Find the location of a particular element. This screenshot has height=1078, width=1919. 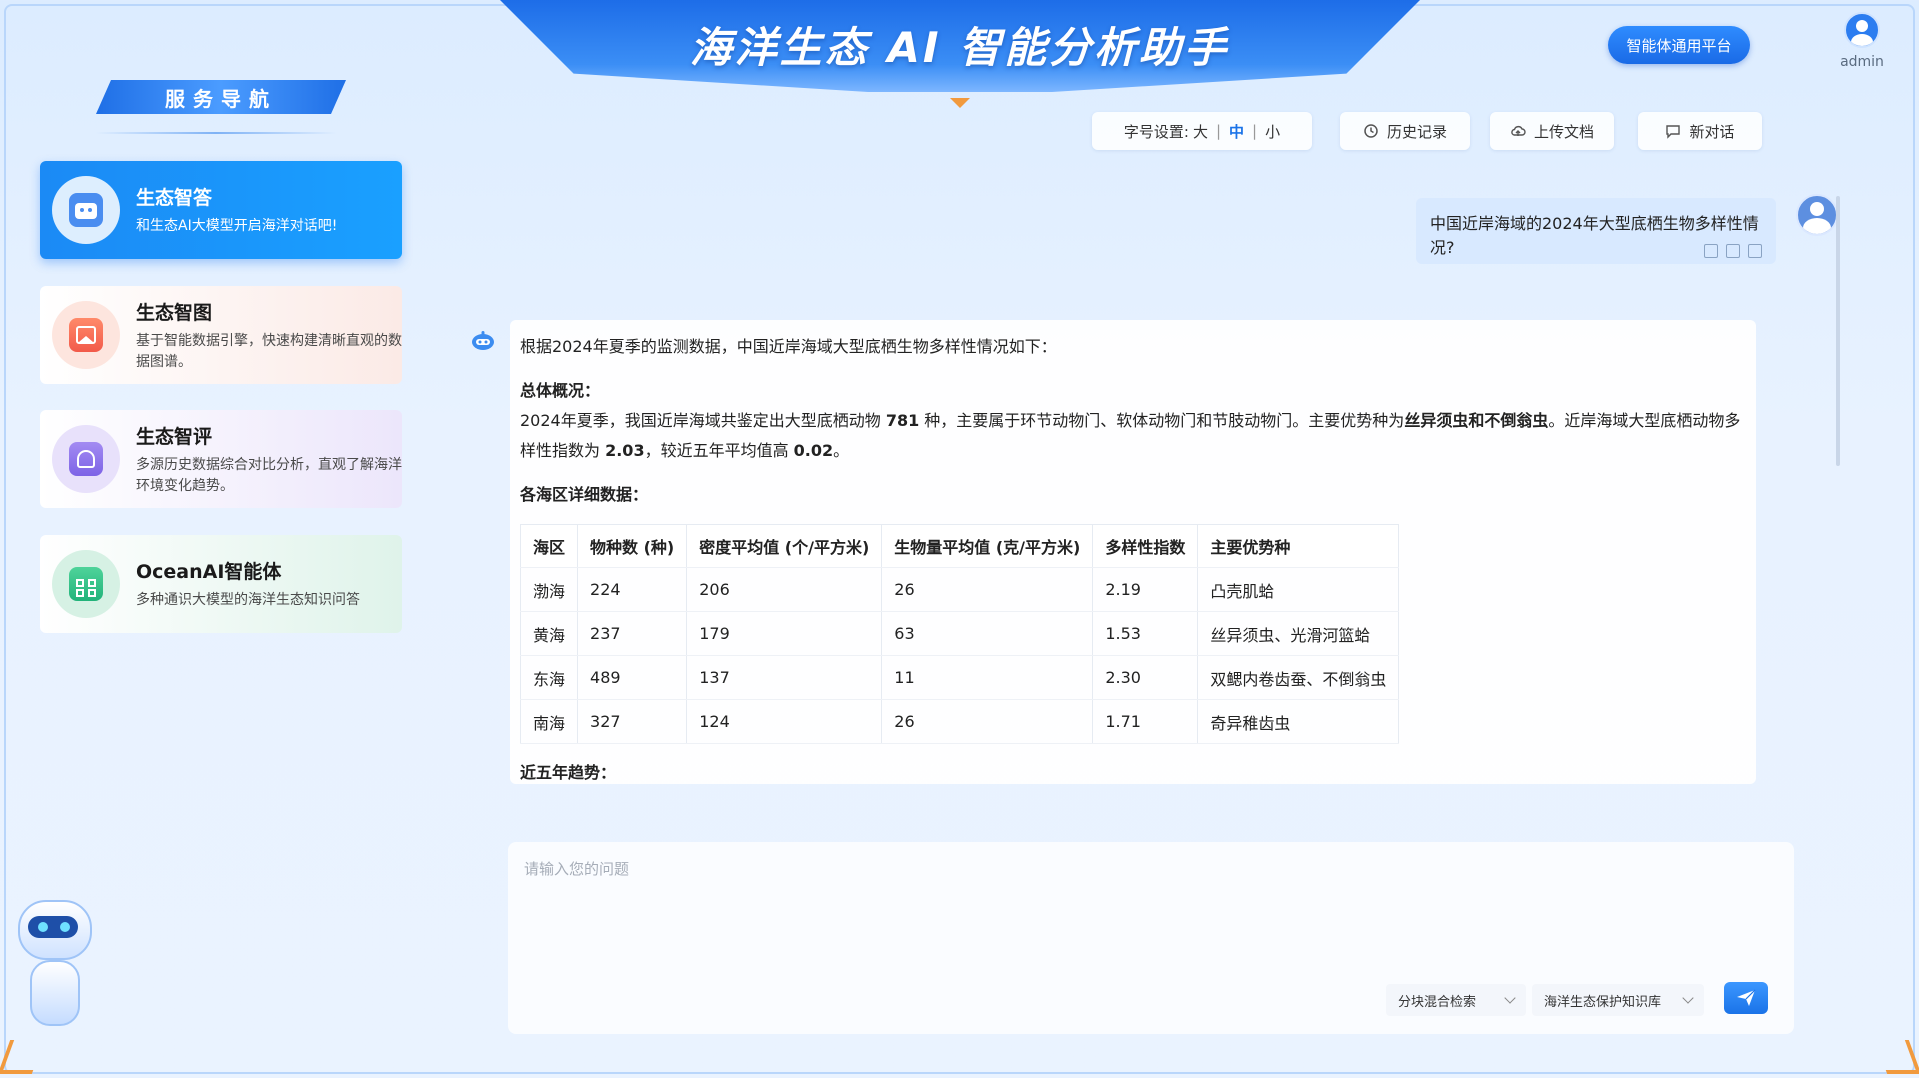

dominant-species-1: 丝异须虫 is located at coordinates (1436, 420).